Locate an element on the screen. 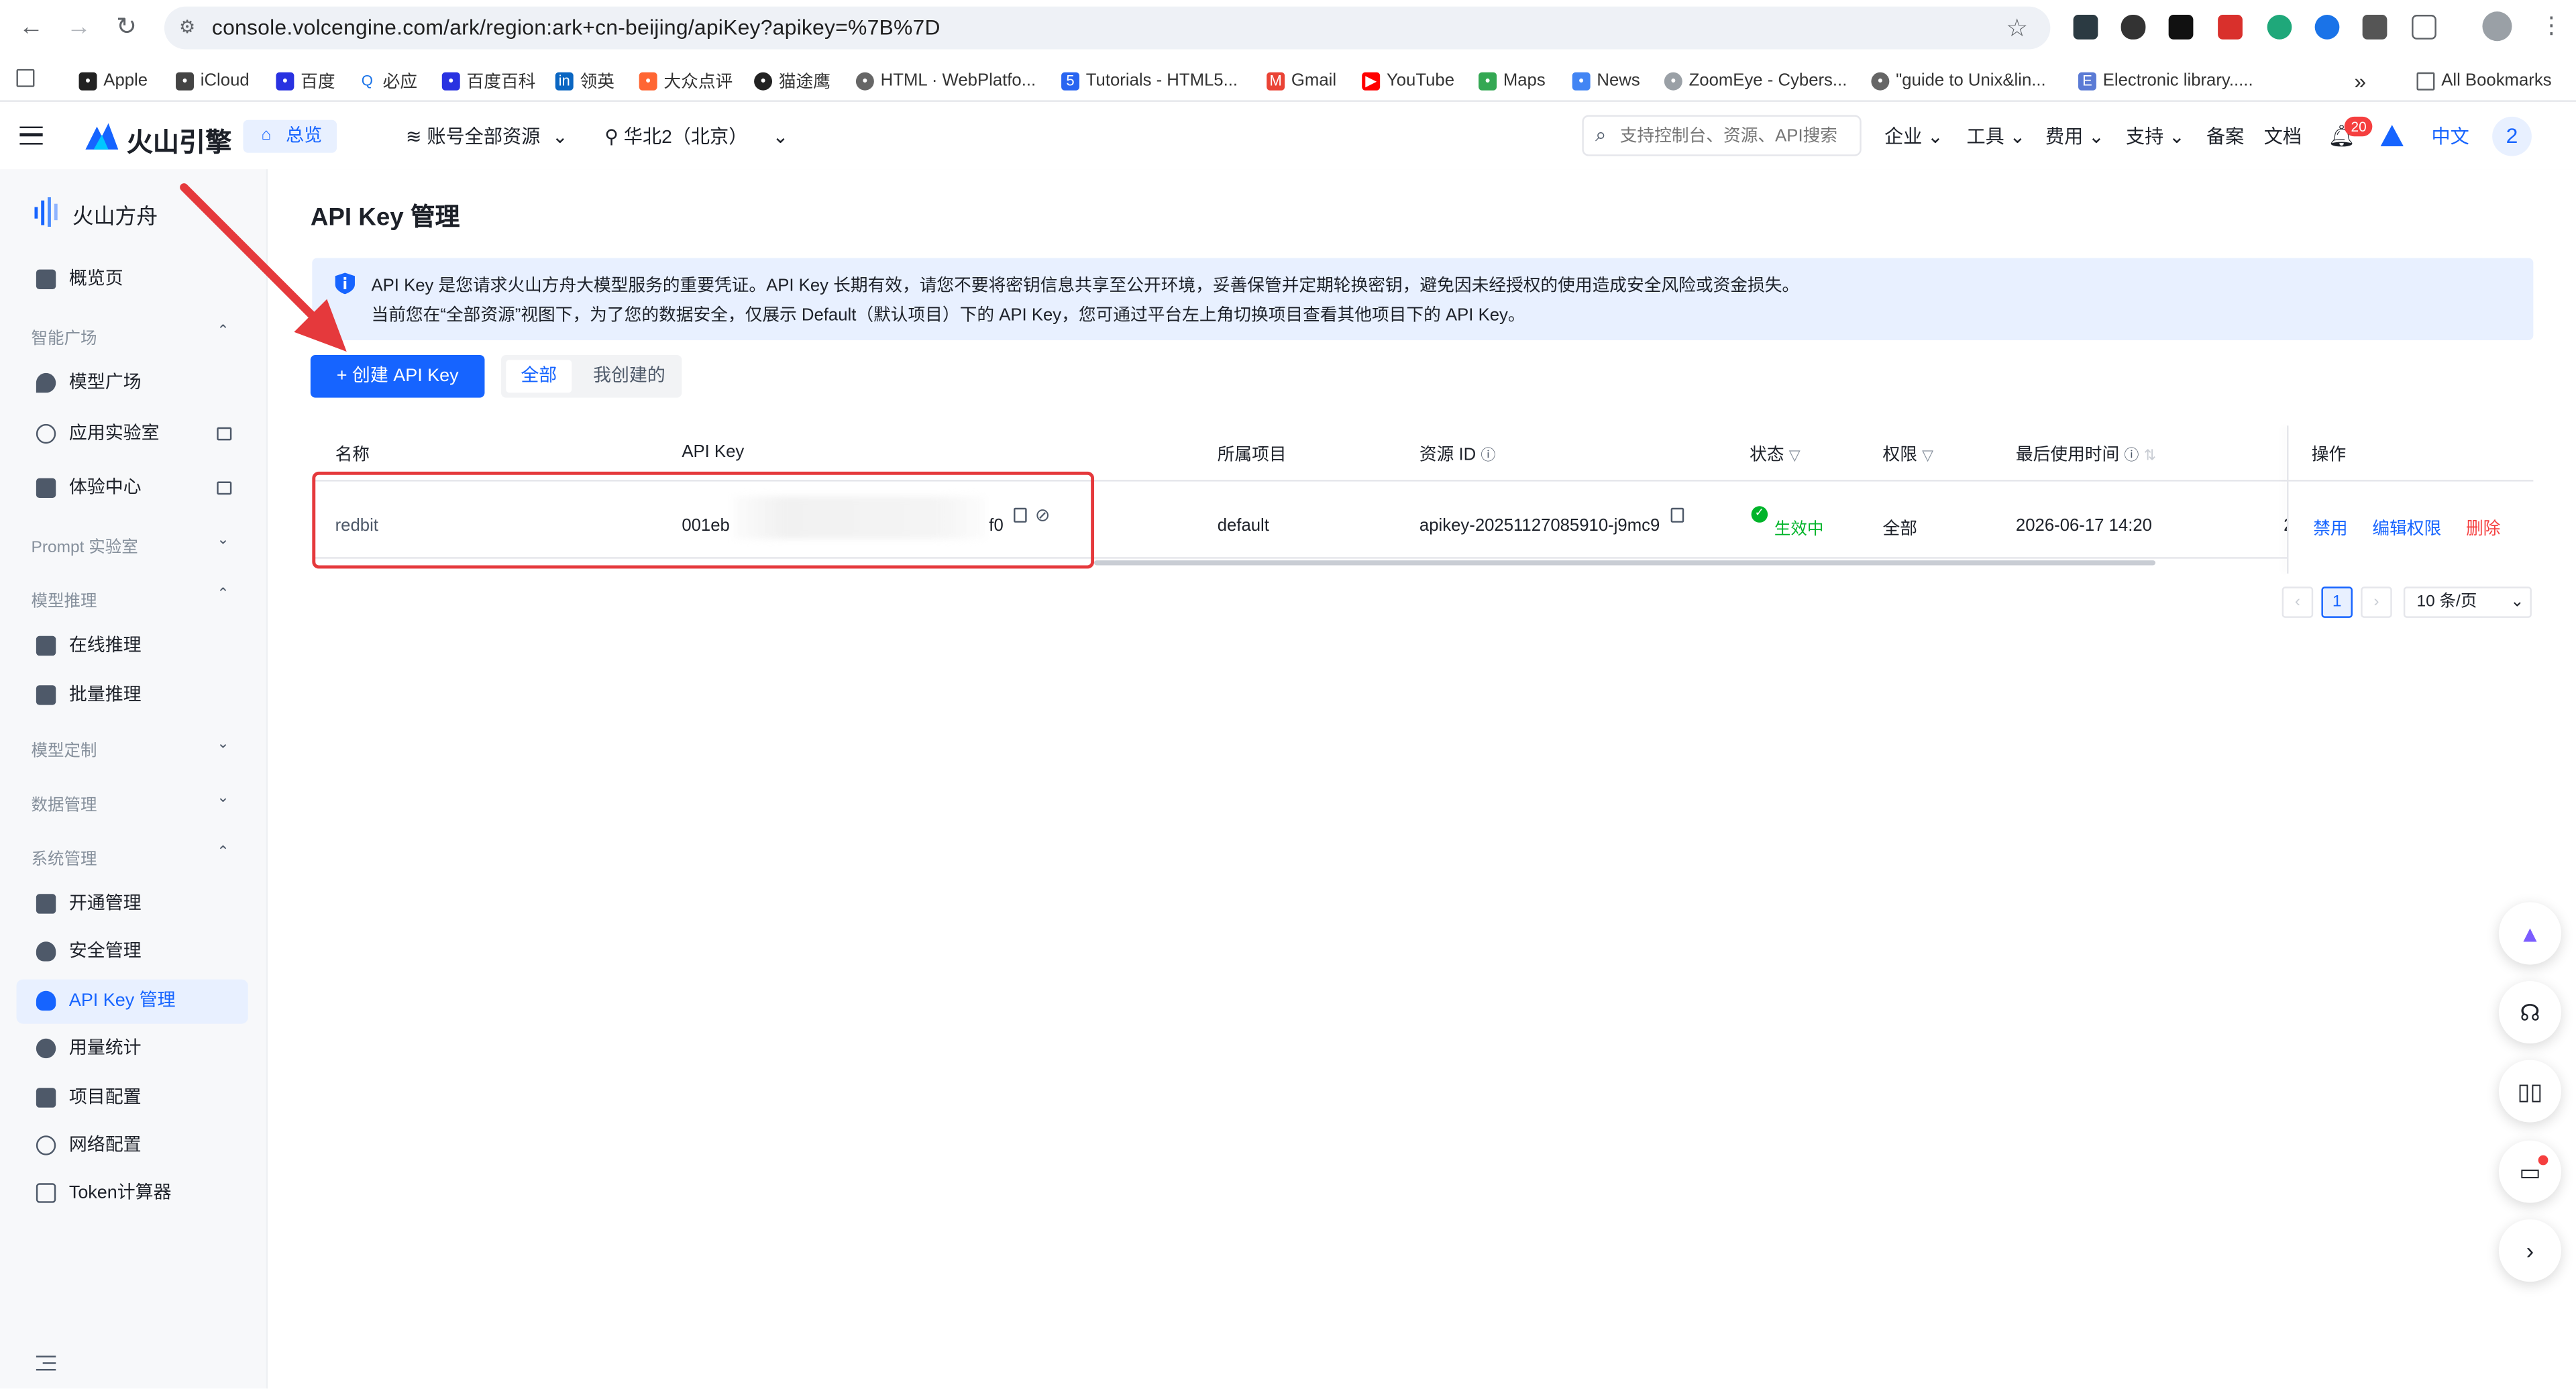 The height and width of the screenshot is (1389, 2576). assistant-icon is located at coordinates (2392, 136).